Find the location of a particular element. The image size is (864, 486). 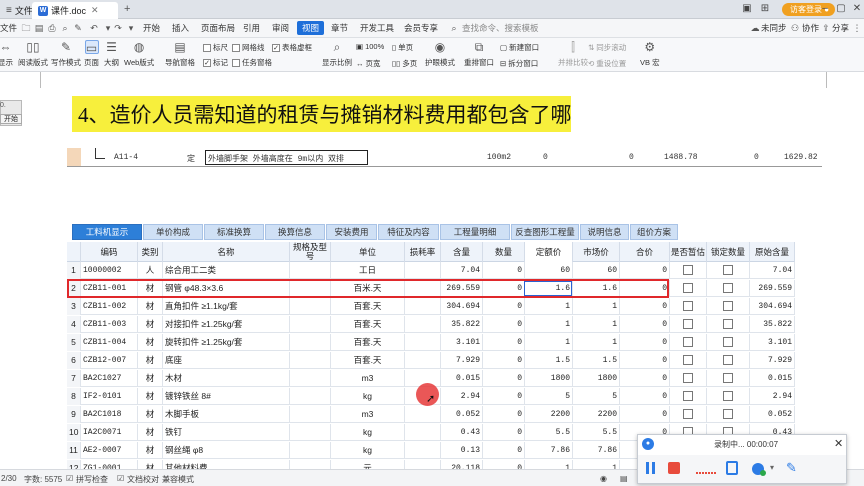

detail-tab-1: 工料机显示 is located at coordinates (107, 232).